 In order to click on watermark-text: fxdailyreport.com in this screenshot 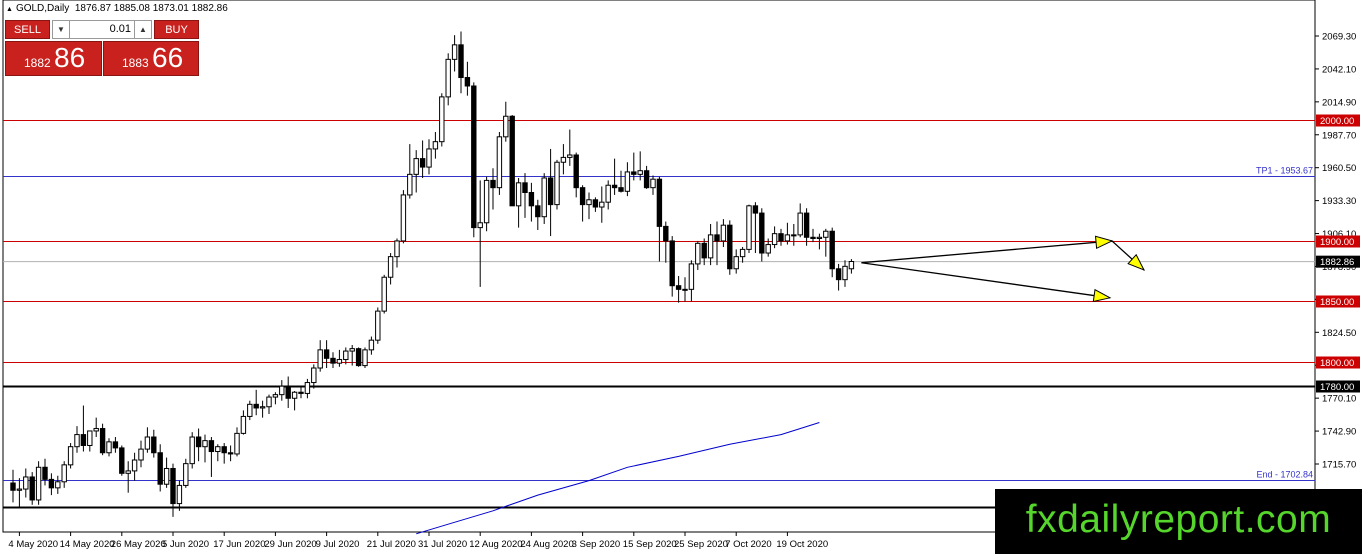, I will do `click(1178, 519)`.